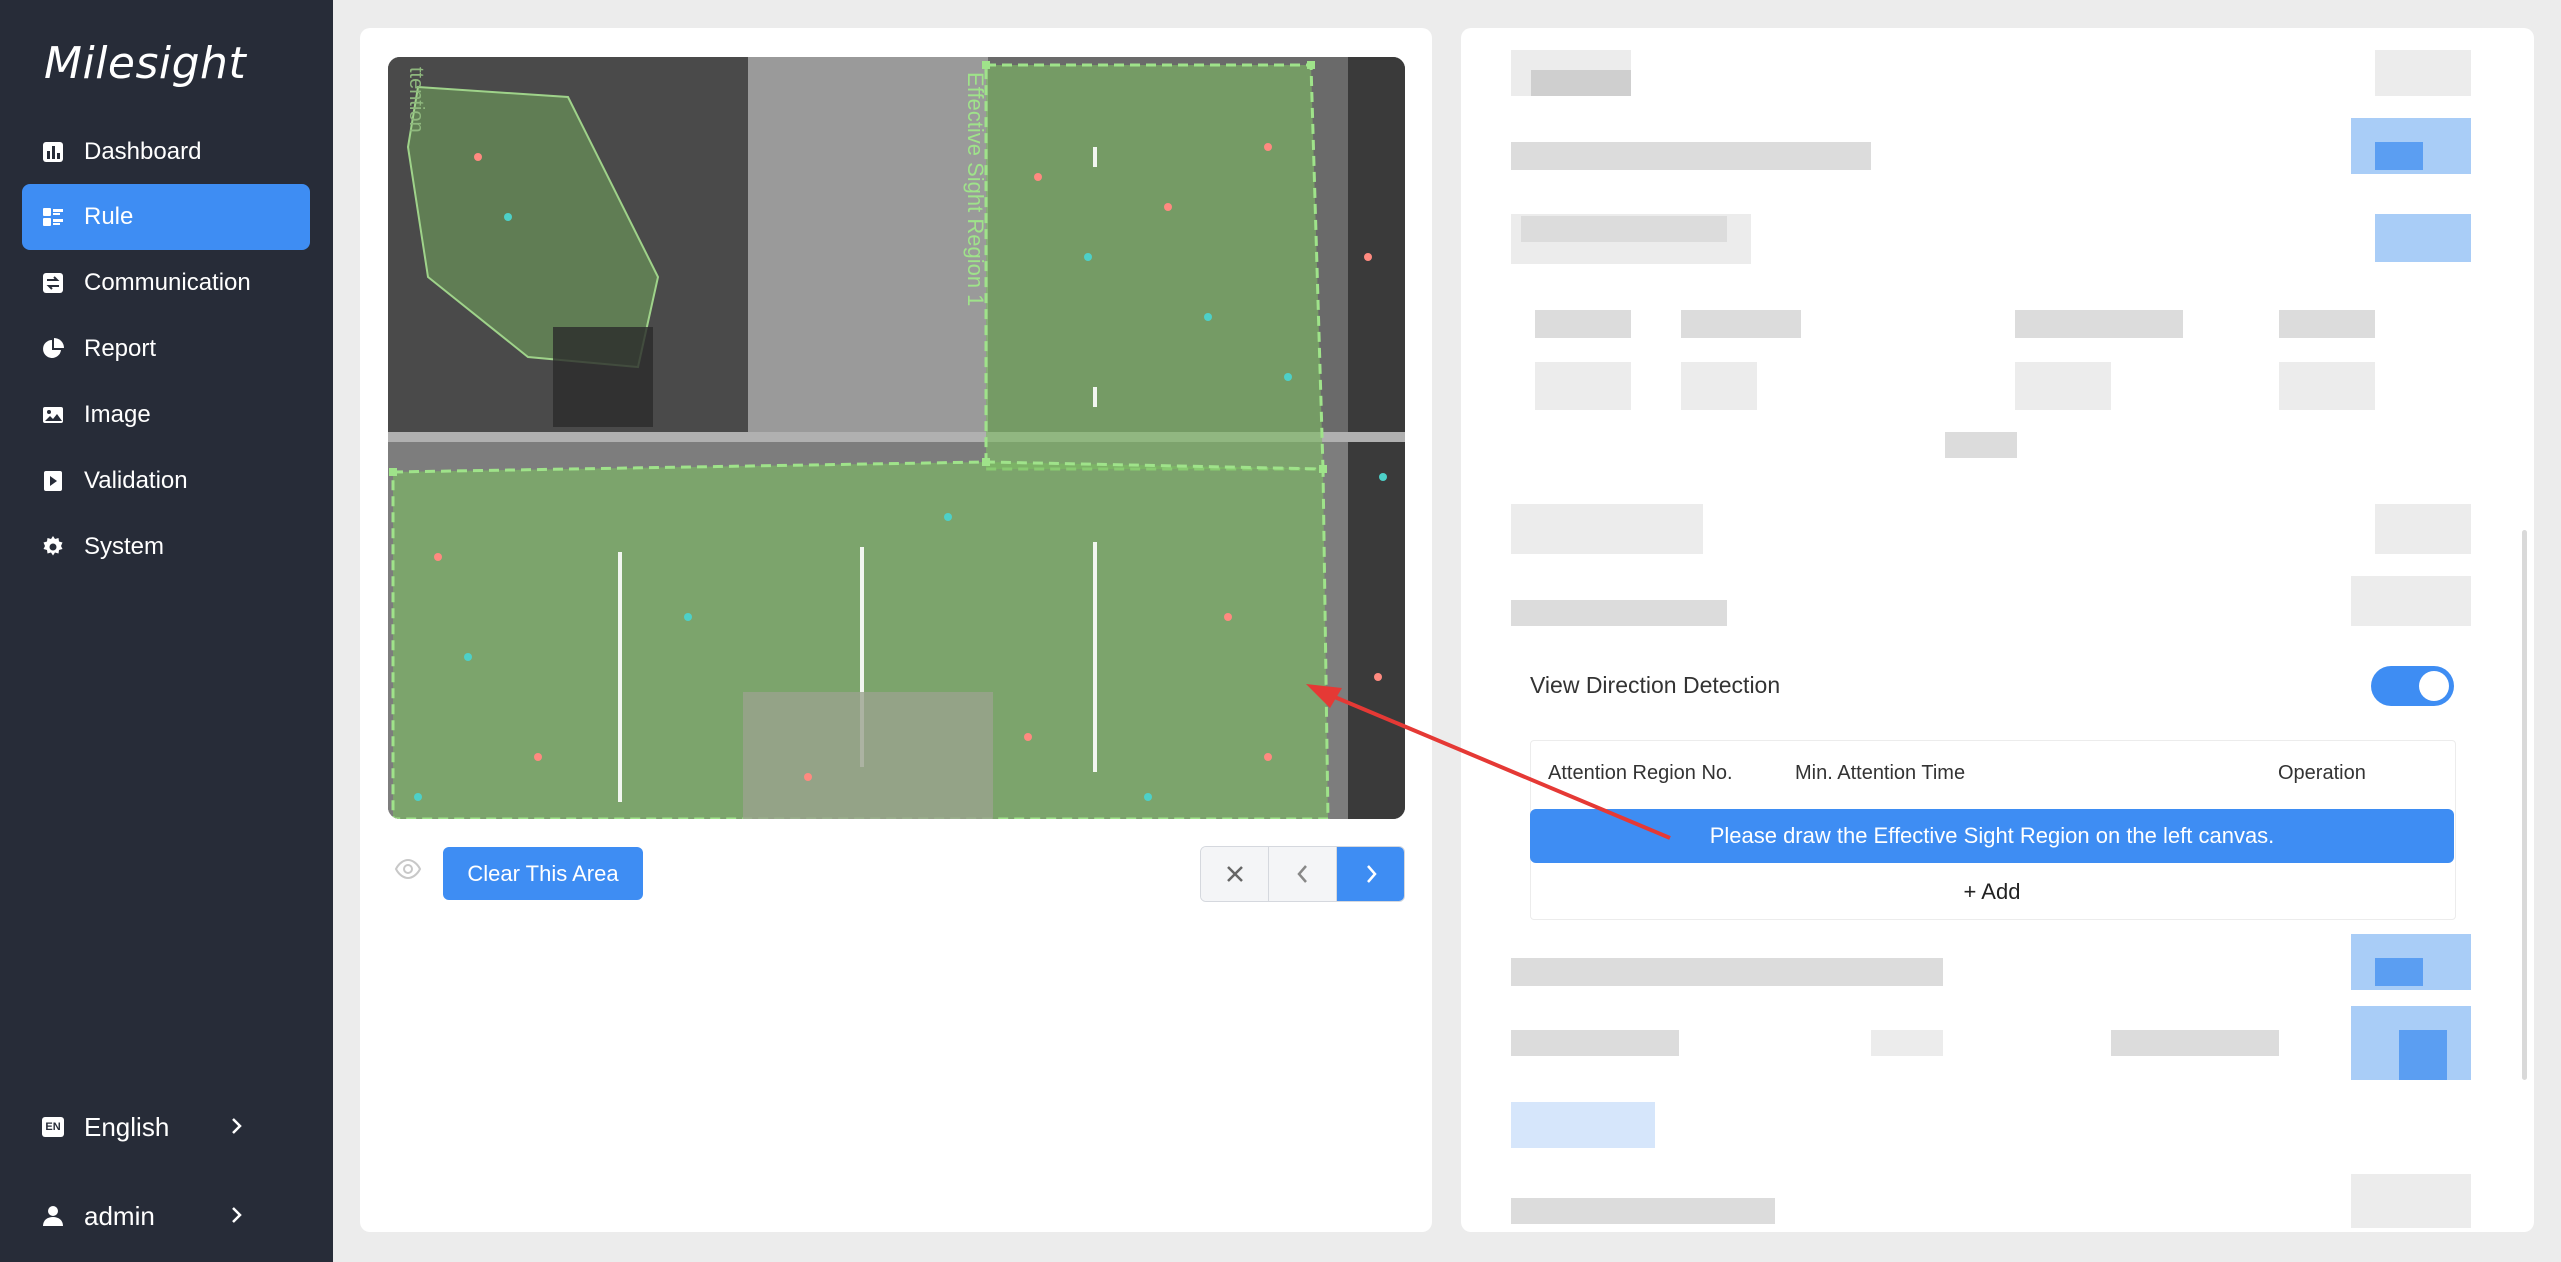  I want to click on toggle-knob, so click(2434, 686).